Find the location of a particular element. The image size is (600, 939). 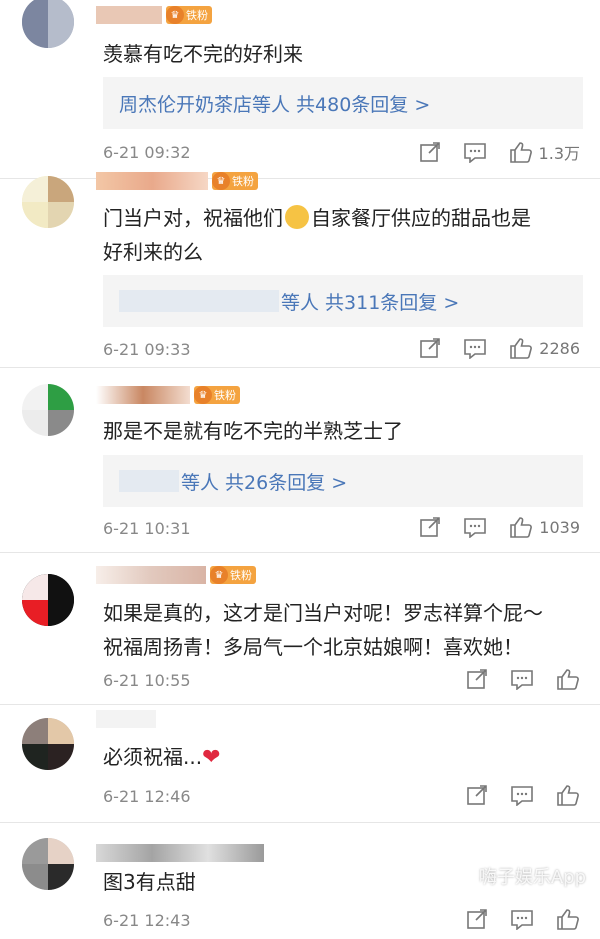

timestamp: 6-21 09:33 is located at coordinates (147, 349).